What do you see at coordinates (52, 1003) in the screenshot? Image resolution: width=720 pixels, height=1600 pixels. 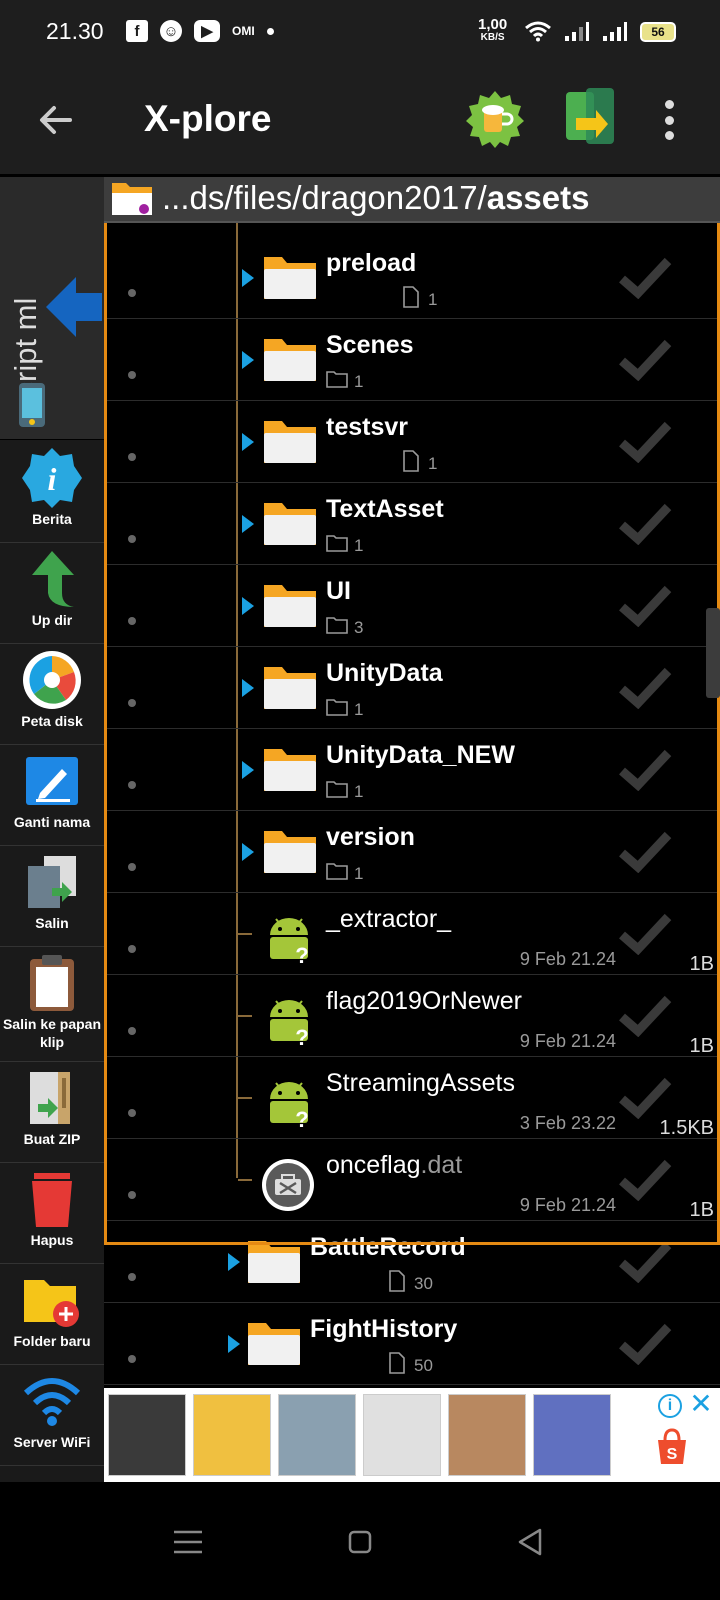 I see `tool-copy-clipboard: Salin ke papan klip` at bounding box center [52, 1003].